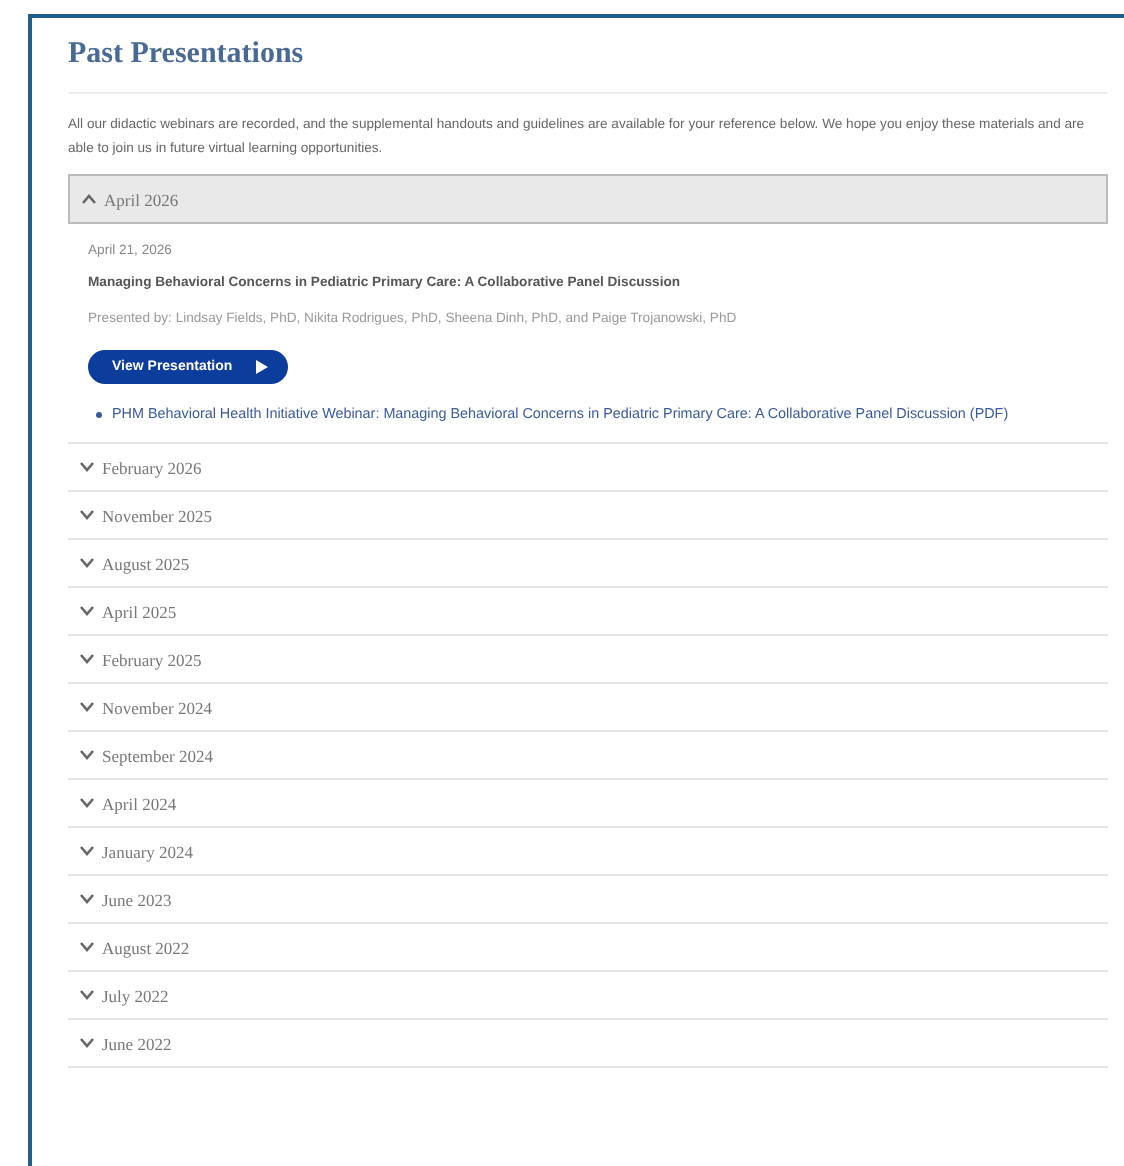  What do you see at coordinates (588, 516) in the screenshot?
I see `accordion-header: November 2025` at bounding box center [588, 516].